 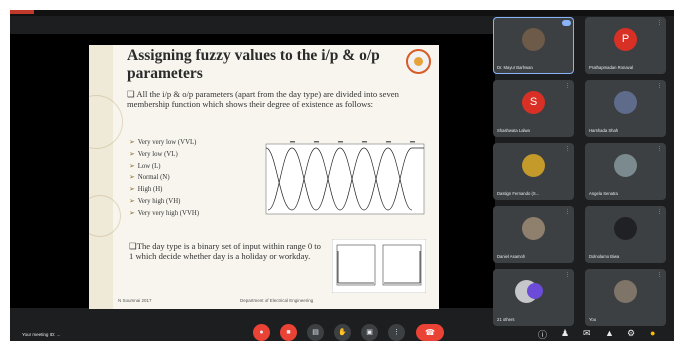 I want to click on participant-name: Harshada Shah, so click(x=604, y=130).